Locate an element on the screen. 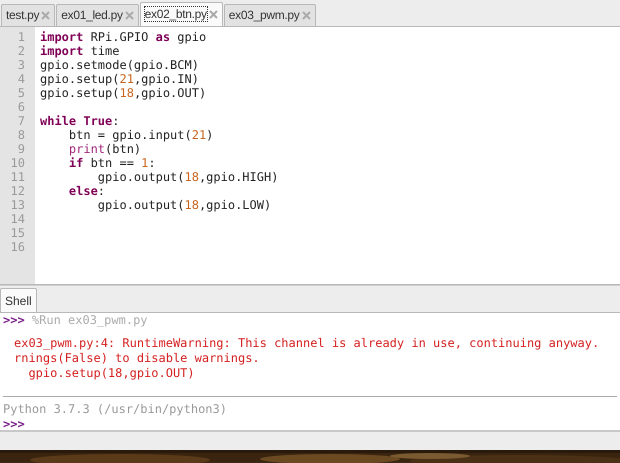  editor-tab: ex02_btn.py is located at coordinates (181, 14).